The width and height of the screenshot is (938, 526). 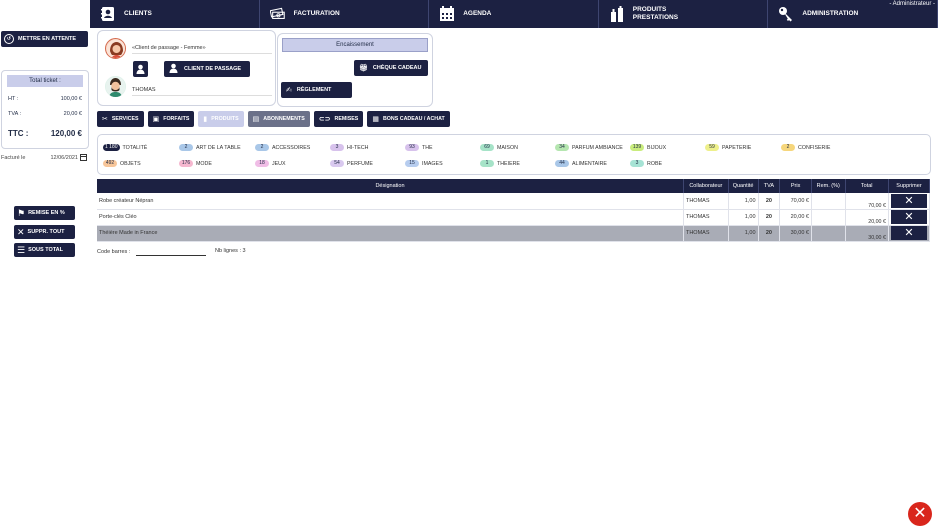 What do you see at coordinates (728, 147) in the screenshot?
I see `filter-item: 59 PAPETERIE` at bounding box center [728, 147].